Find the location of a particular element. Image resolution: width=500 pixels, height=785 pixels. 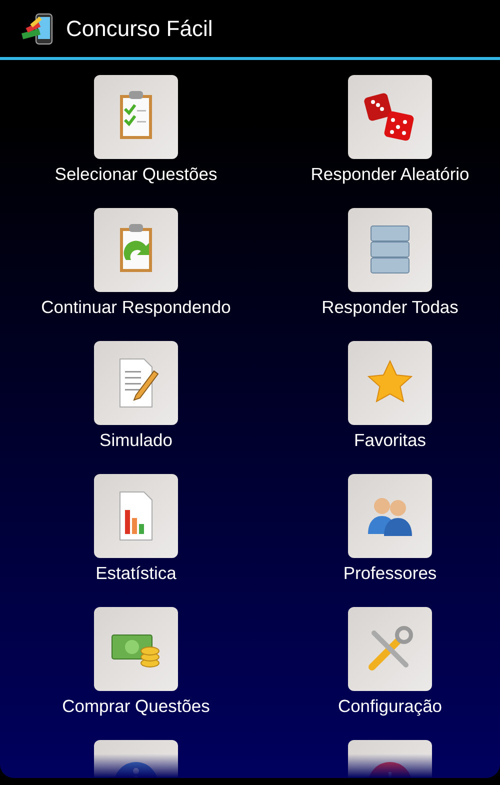

menu-label: Comprar Questões is located at coordinates (136, 706).